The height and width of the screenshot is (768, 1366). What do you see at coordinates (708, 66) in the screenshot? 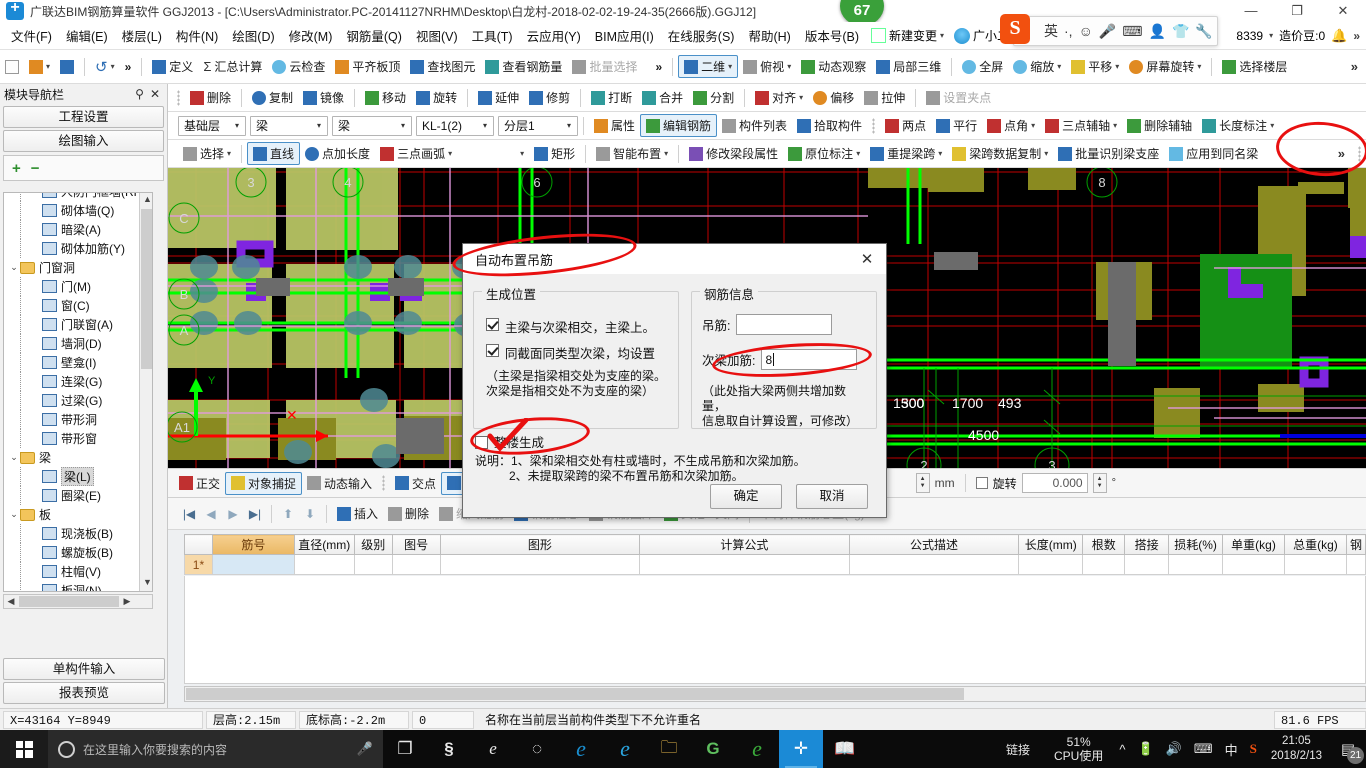
I see `view-2d-button: 二维 ▾` at bounding box center [708, 66].